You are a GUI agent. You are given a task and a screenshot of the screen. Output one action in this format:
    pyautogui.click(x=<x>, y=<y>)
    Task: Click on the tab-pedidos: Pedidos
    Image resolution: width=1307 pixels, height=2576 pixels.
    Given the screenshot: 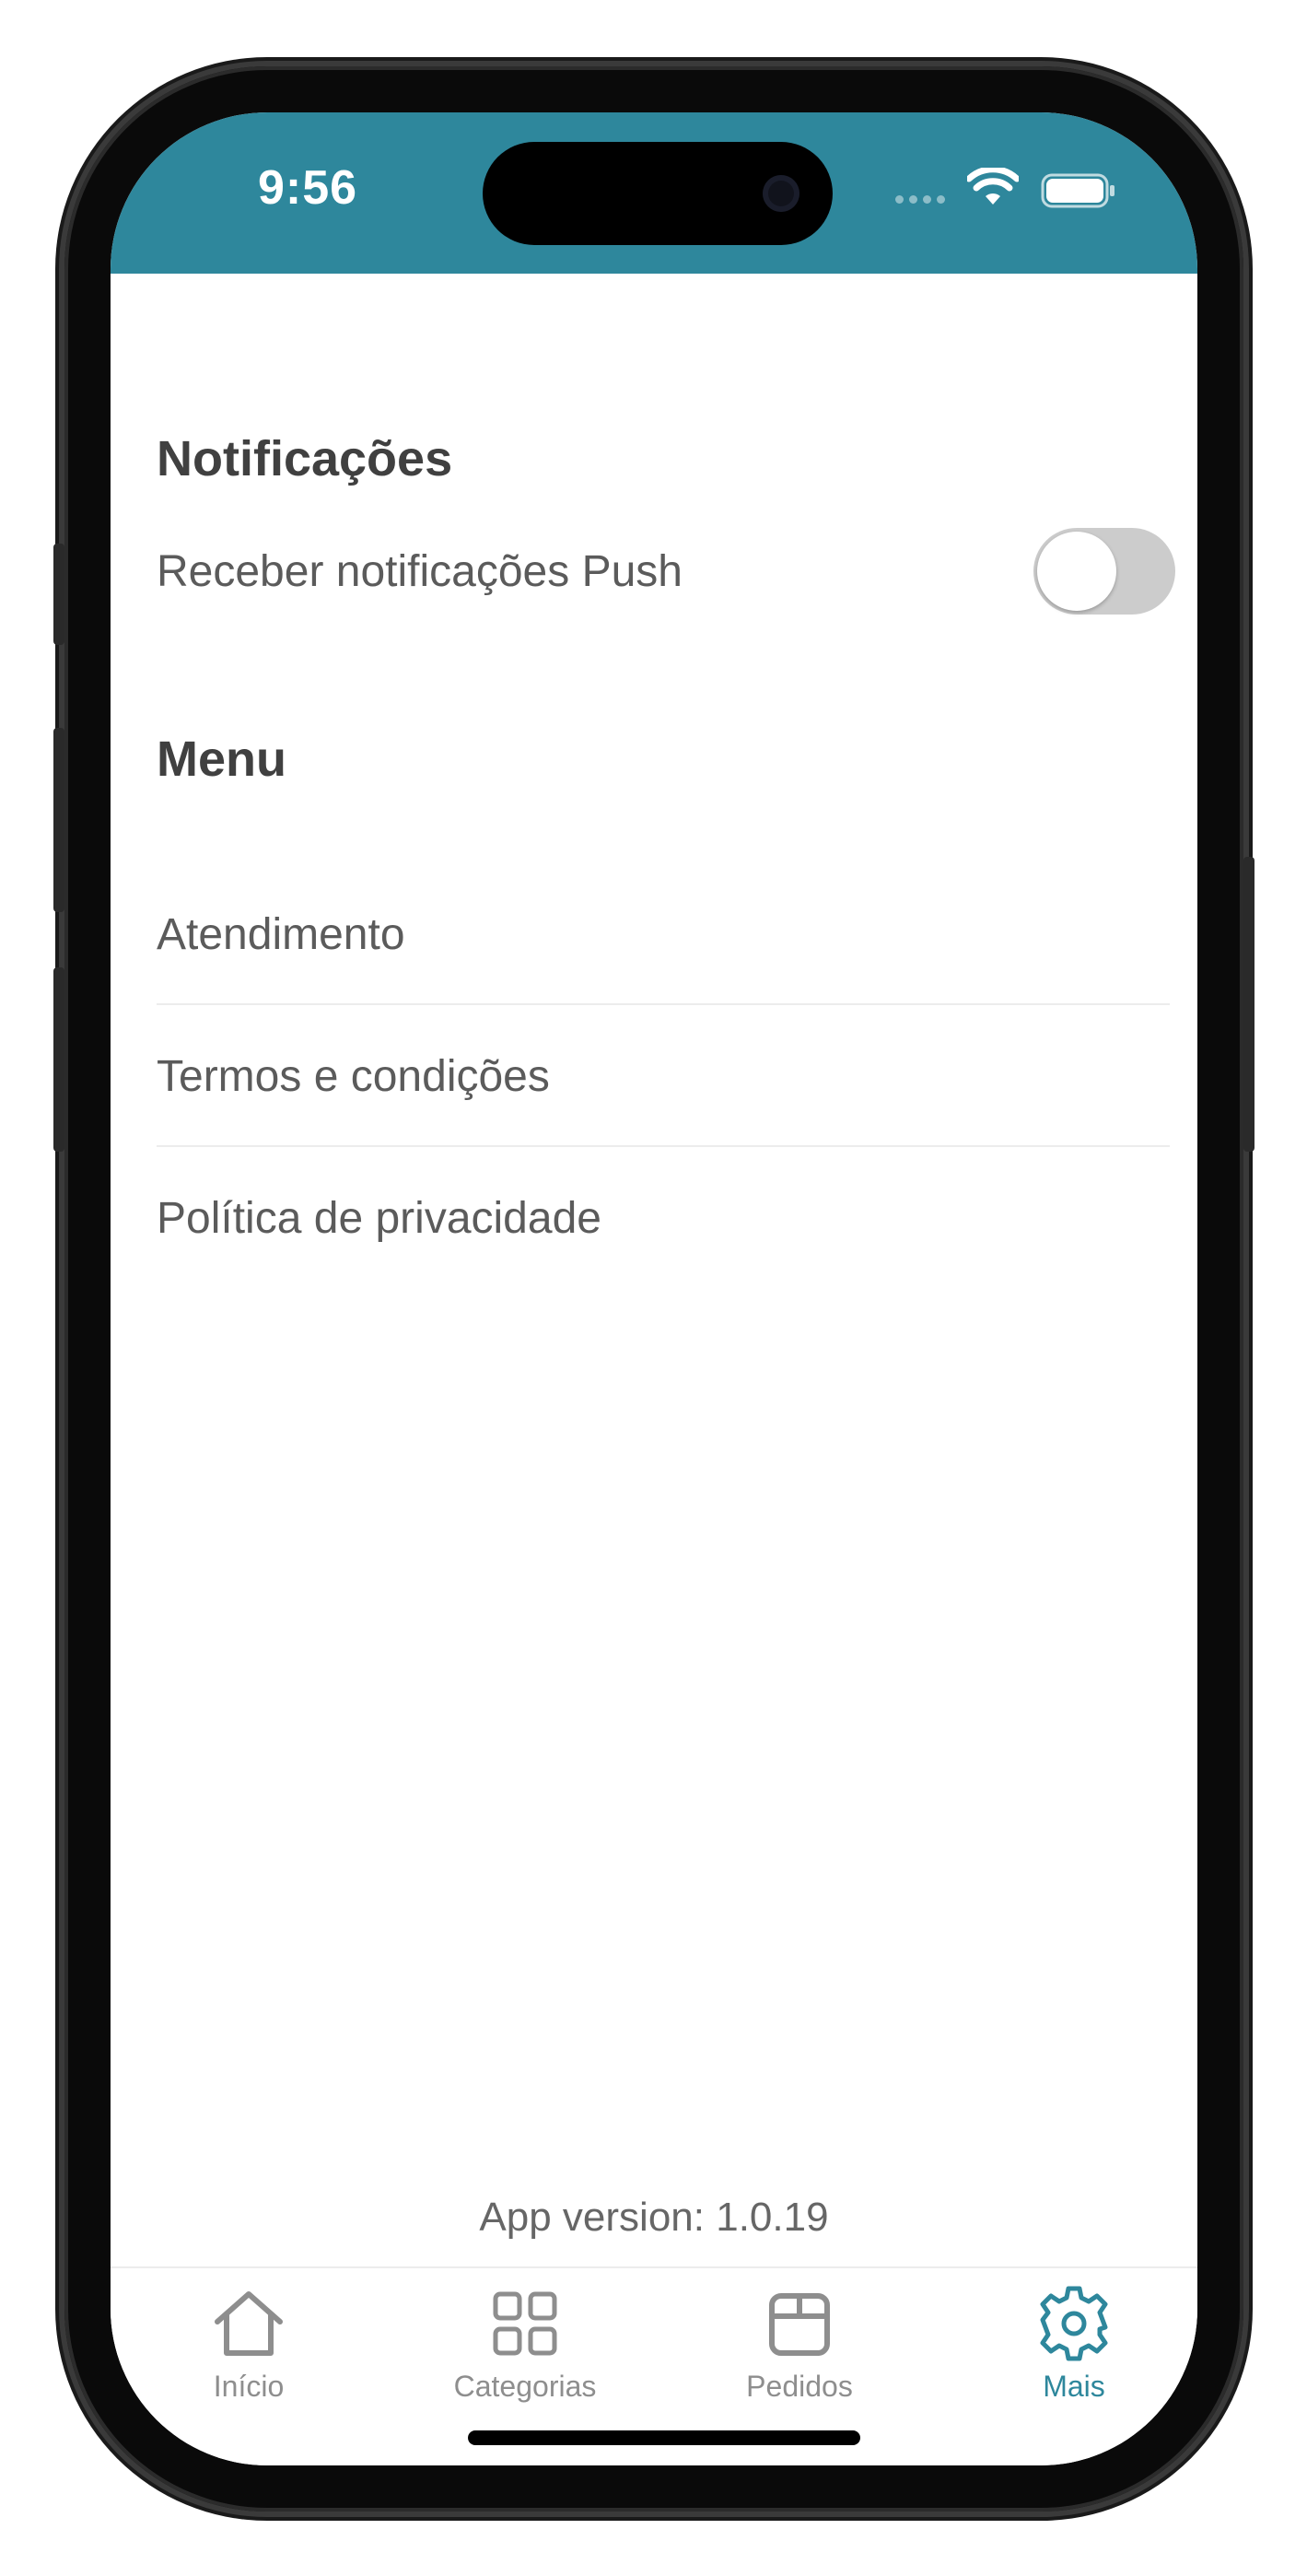 What is the action you would take?
    pyautogui.click(x=800, y=2354)
    